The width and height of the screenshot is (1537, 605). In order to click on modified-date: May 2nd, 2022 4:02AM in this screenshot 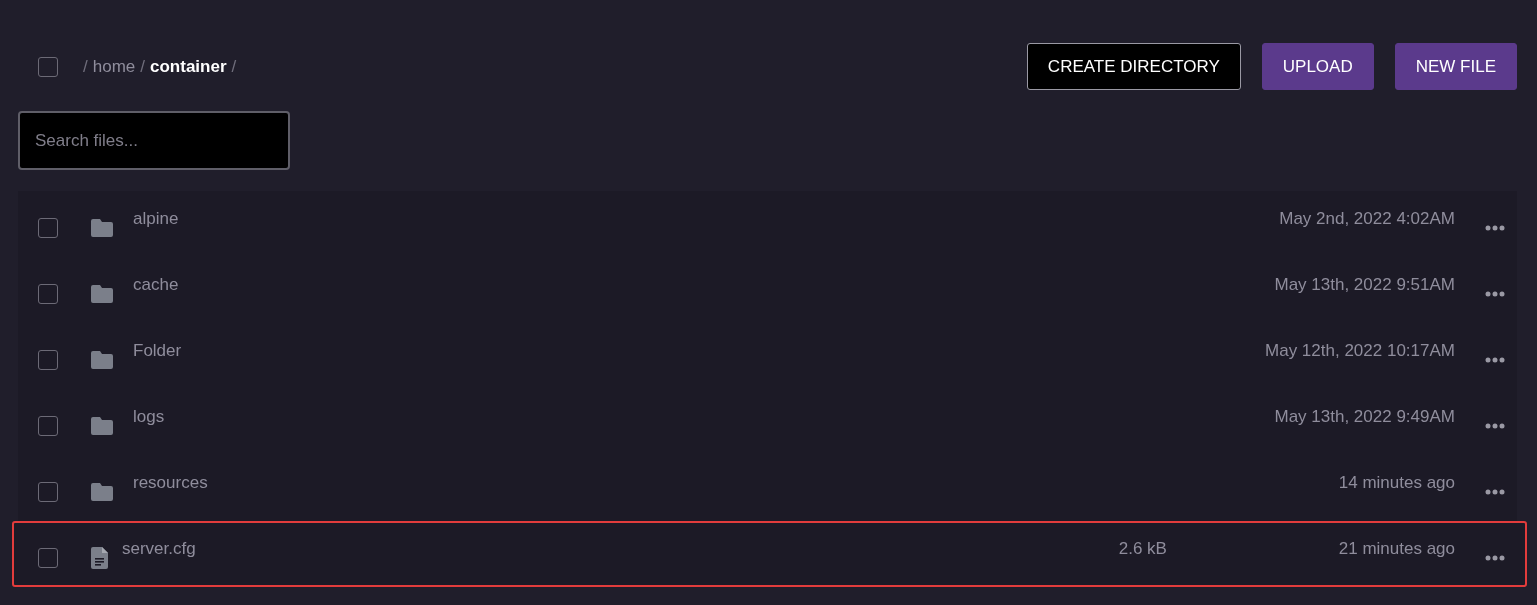, I will do `click(1367, 219)`.